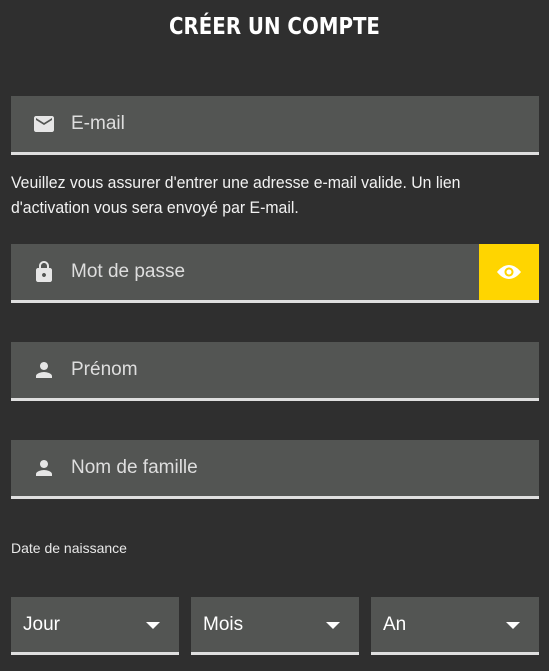 The width and height of the screenshot is (549, 671). Describe the element at coordinates (44, 272) in the screenshot. I see `lock-icon` at that location.